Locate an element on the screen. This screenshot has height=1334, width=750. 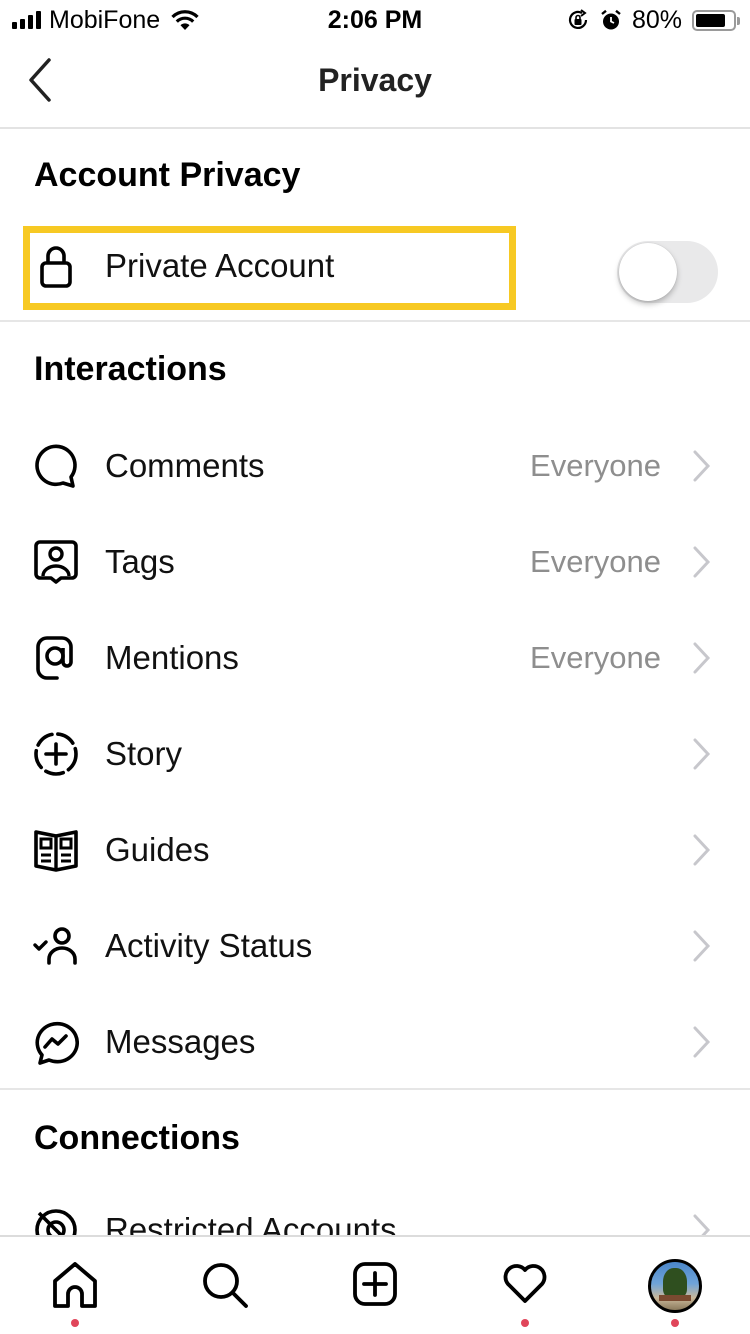
tab-search is located at coordinates (225, 1285).